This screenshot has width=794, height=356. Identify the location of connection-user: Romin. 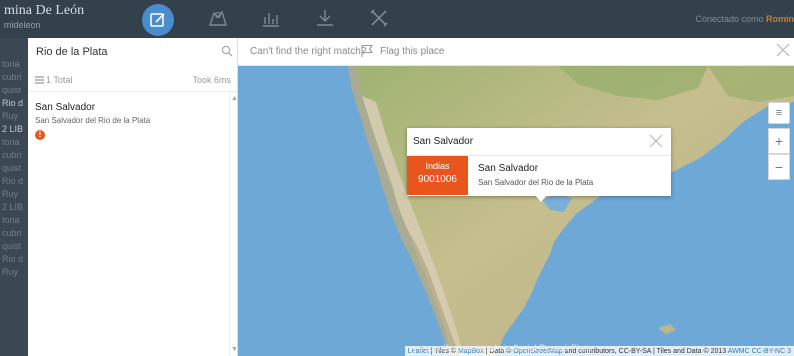
(780, 19).